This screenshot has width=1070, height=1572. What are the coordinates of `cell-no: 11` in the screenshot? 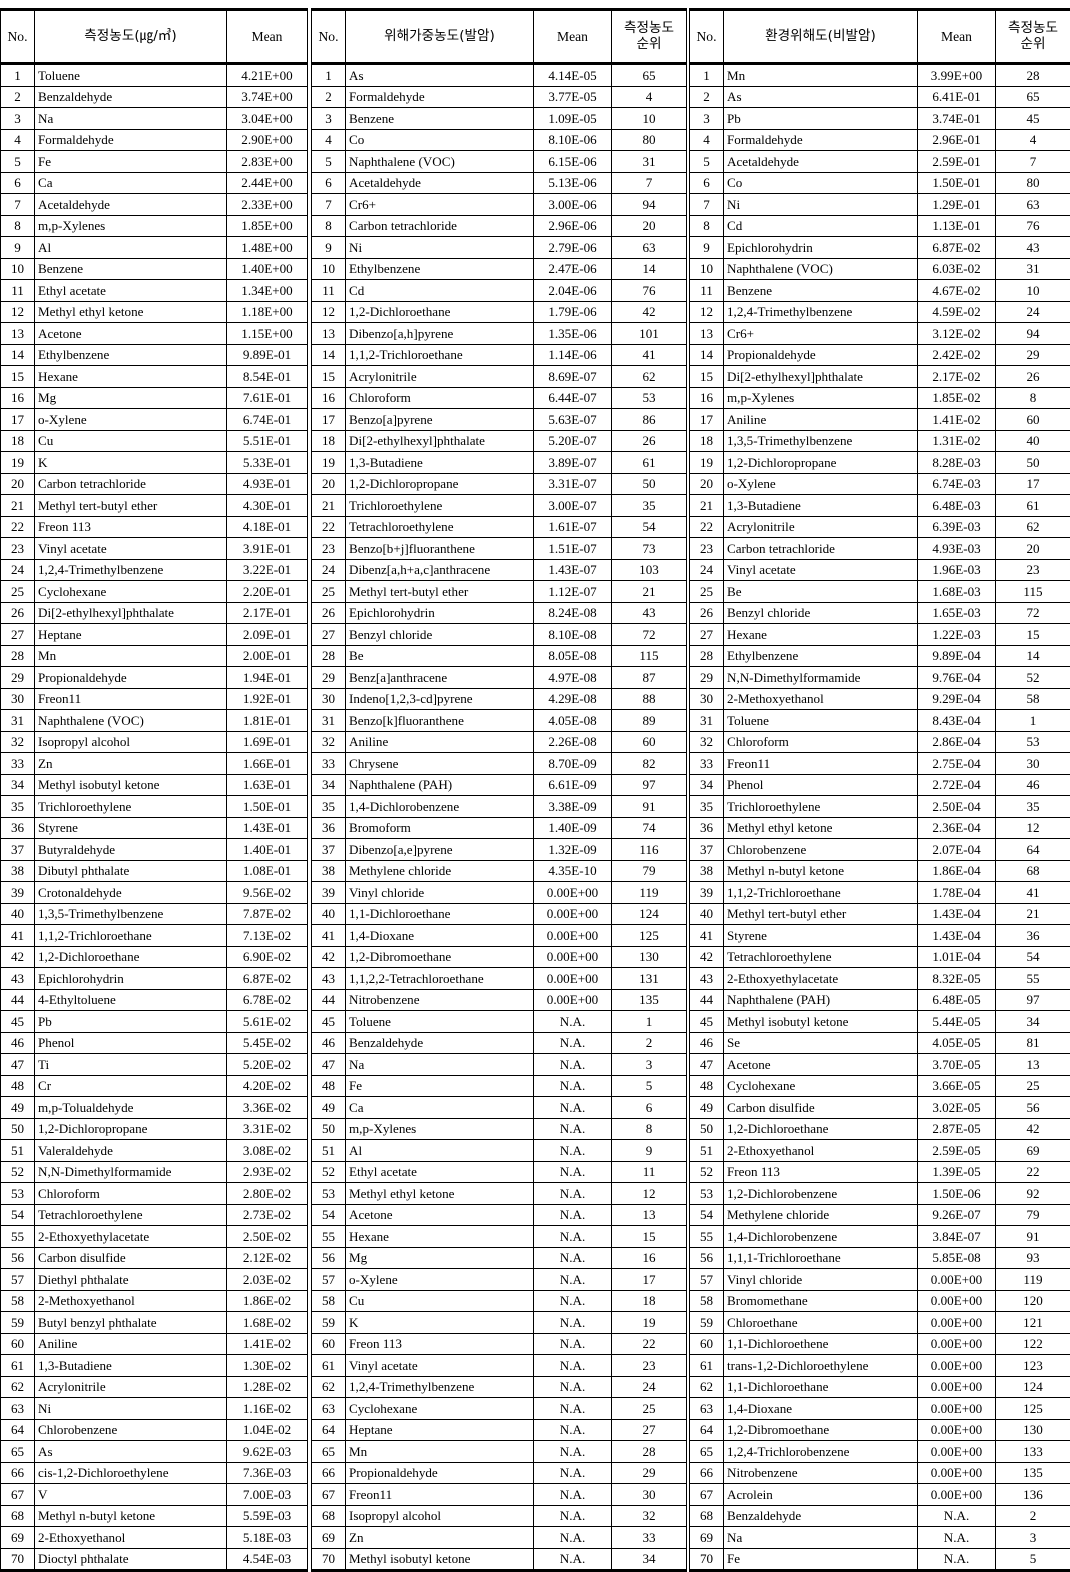 It's located at (18, 291).